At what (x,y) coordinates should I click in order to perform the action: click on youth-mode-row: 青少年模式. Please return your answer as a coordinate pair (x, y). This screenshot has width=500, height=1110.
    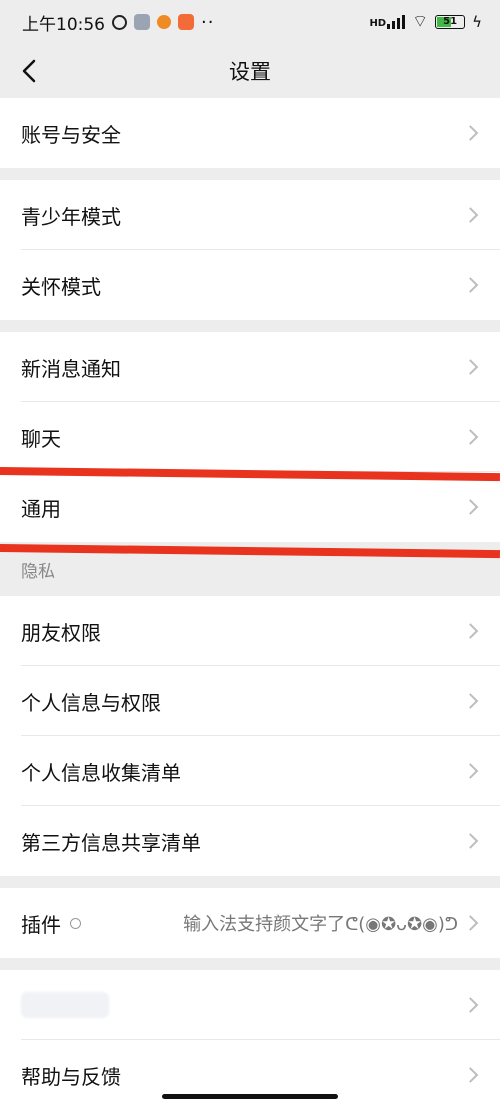
    Looking at the image, I should click on (250, 215).